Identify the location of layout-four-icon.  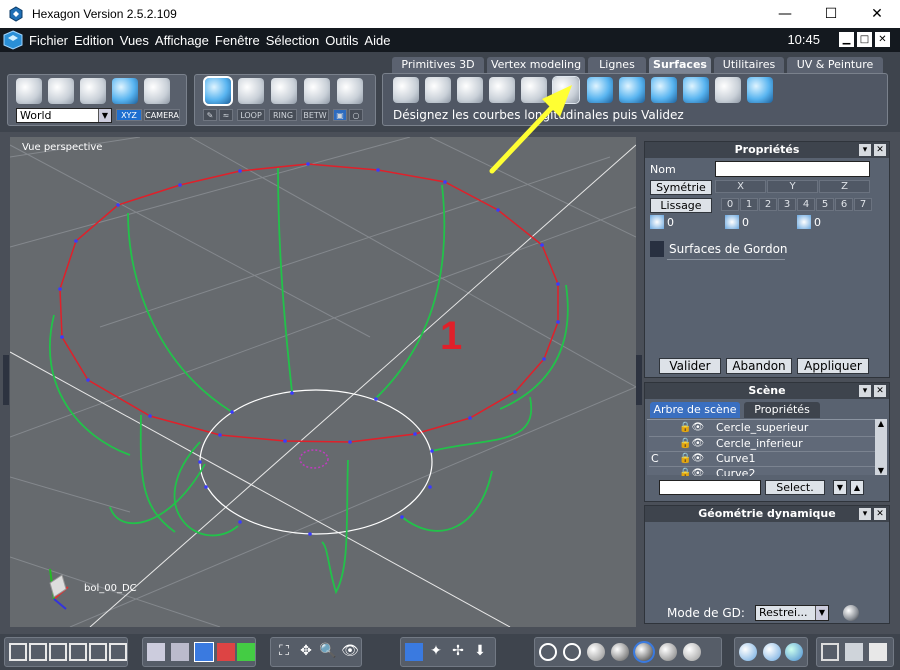
(98, 652).